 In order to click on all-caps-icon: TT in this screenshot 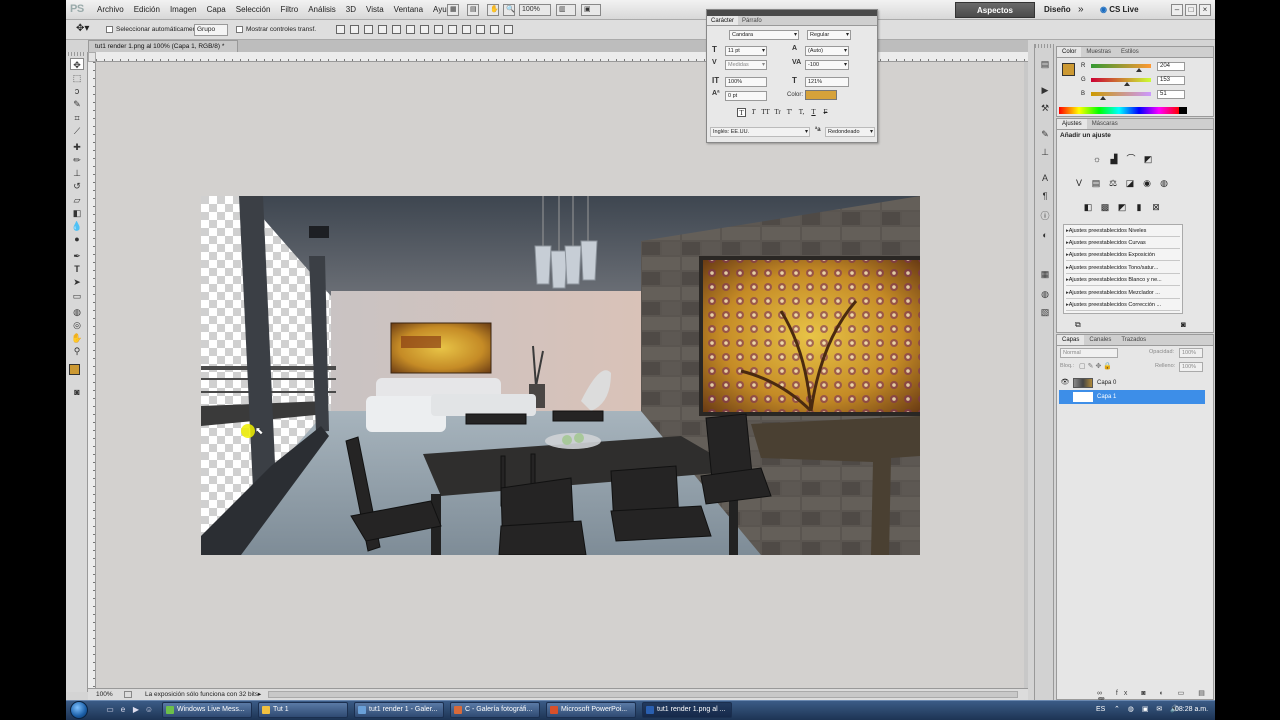, I will do `click(765, 112)`.